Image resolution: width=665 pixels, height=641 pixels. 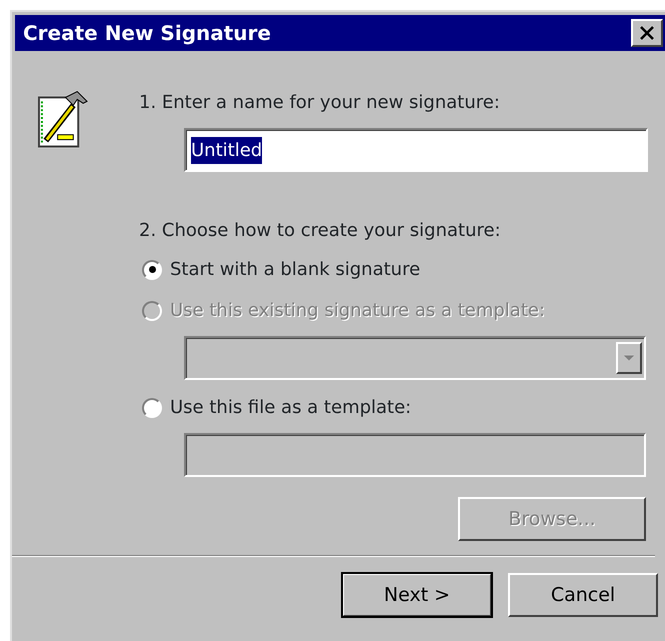 I want to click on dialog-button: Cancel, so click(x=583, y=595).